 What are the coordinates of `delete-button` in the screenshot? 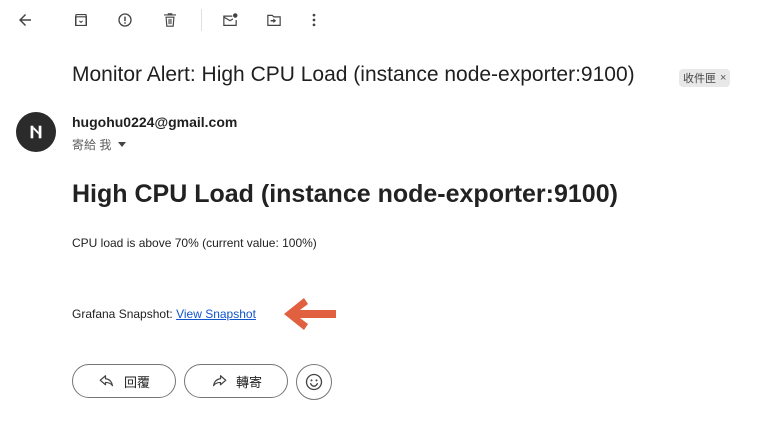 It's located at (170, 20).